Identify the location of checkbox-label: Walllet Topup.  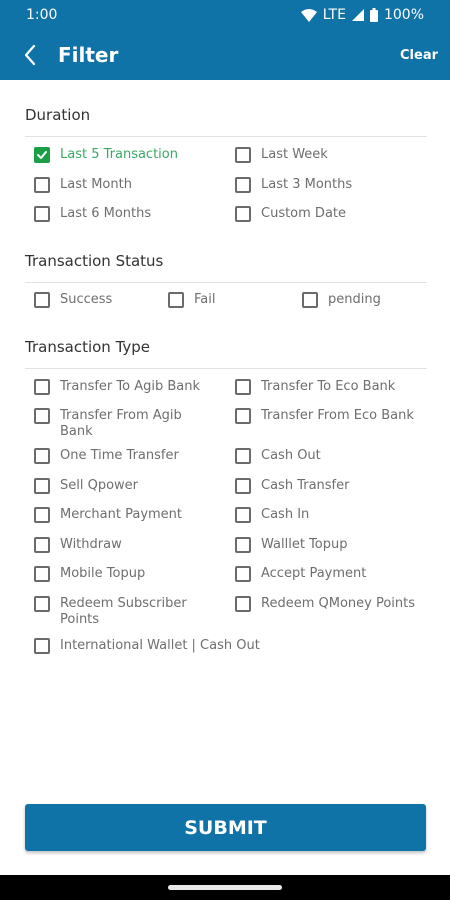
(304, 544).